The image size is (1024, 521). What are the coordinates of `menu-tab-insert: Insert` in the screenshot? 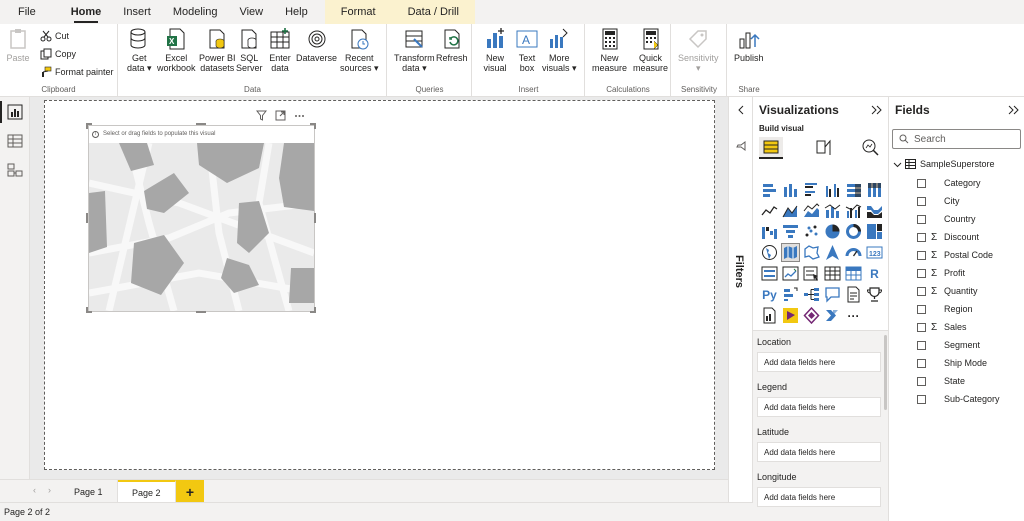 It's located at (137, 12).